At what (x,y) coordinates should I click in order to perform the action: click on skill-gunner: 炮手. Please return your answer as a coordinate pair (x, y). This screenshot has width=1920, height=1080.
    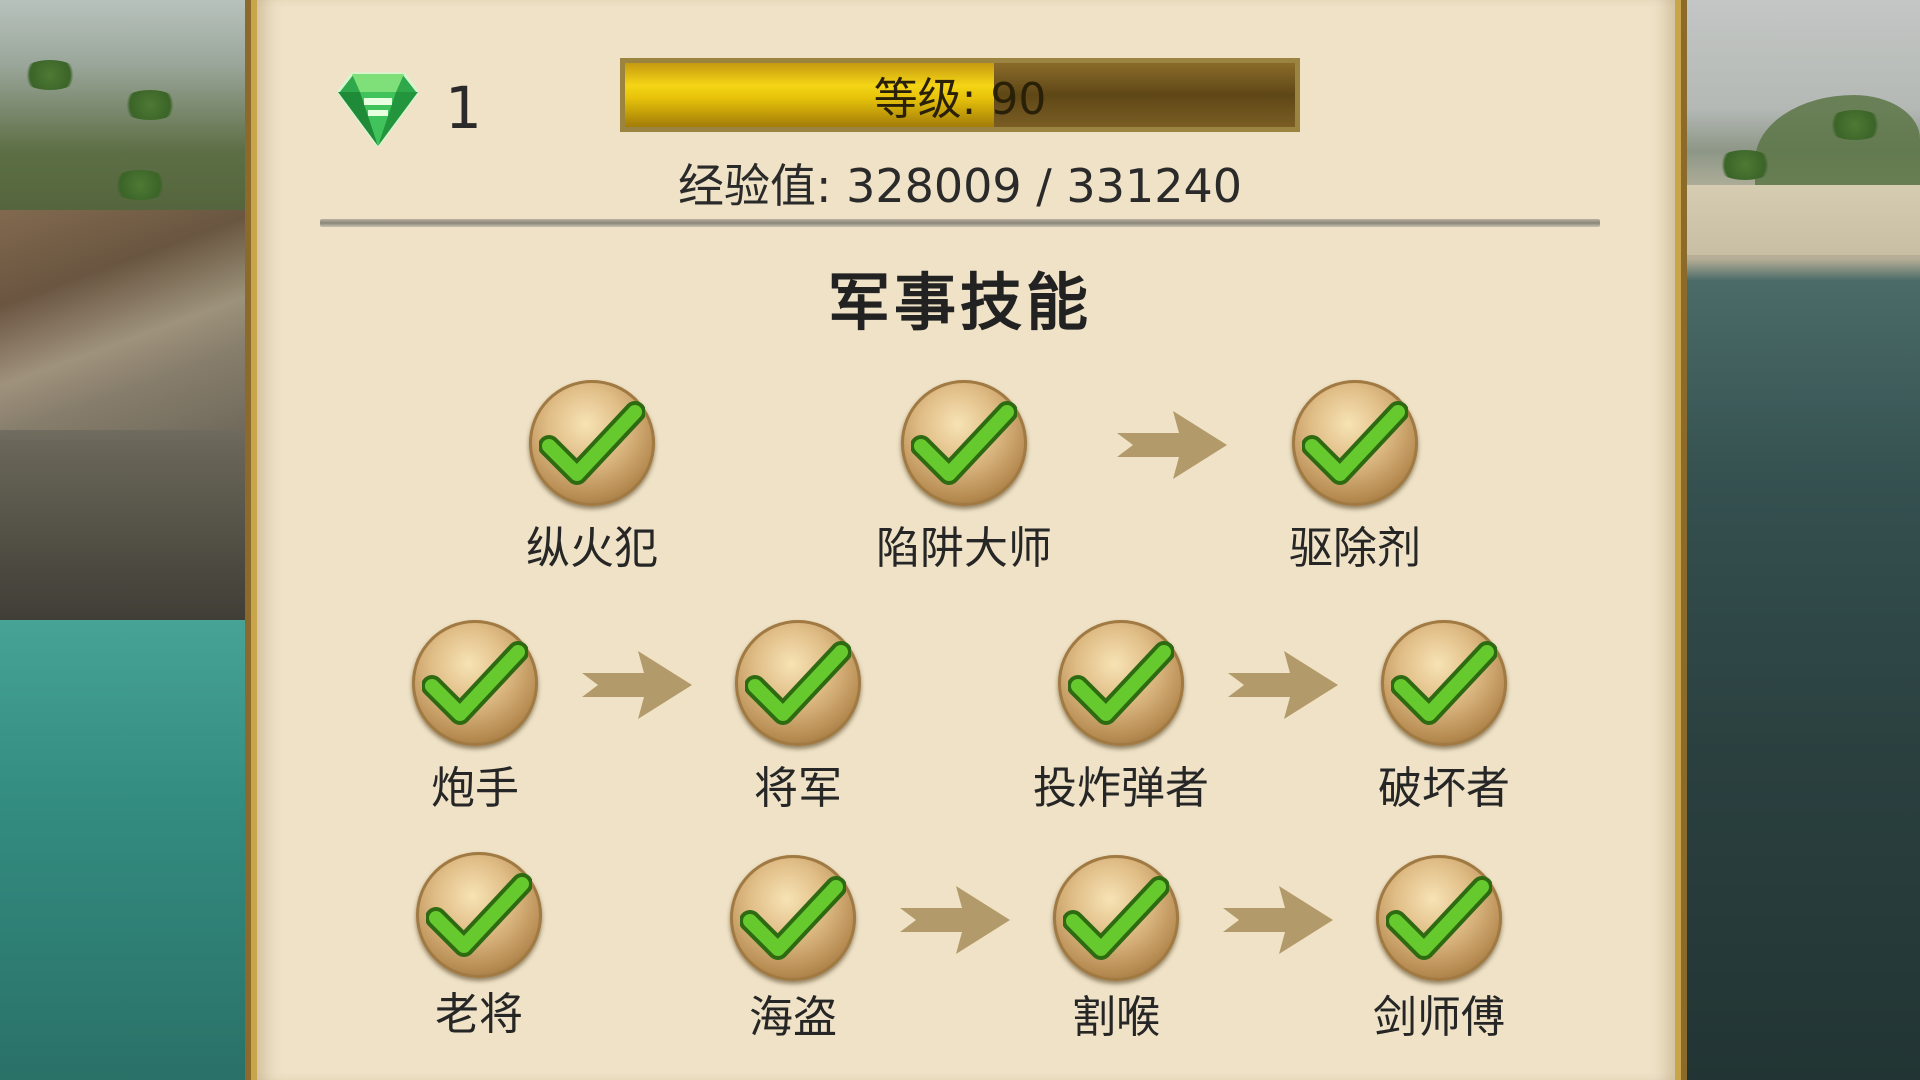
    Looking at the image, I should click on (475, 720).